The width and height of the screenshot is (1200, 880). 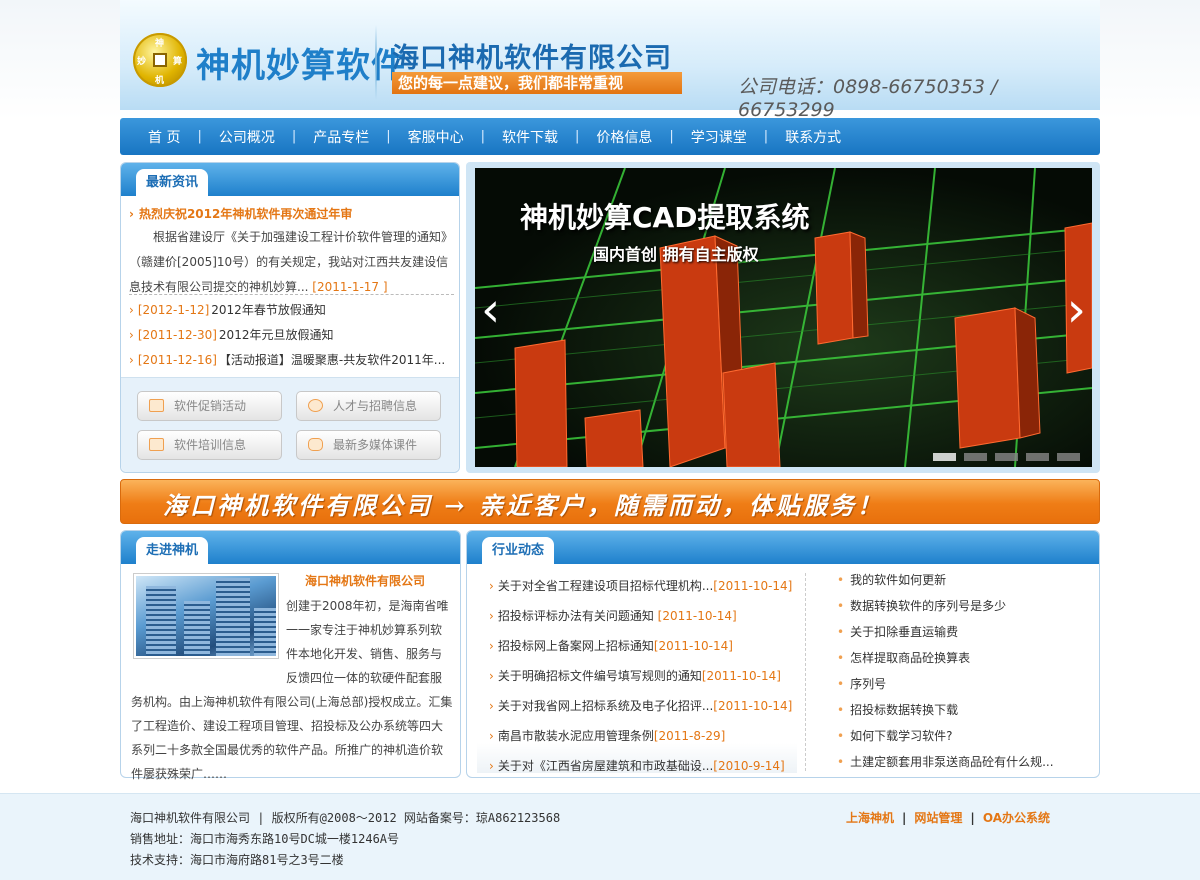 I want to click on quick-links-area: 软件促销活动 人才与招聘信息 软件培训信息 最新多媒体课件, so click(x=290, y=424).